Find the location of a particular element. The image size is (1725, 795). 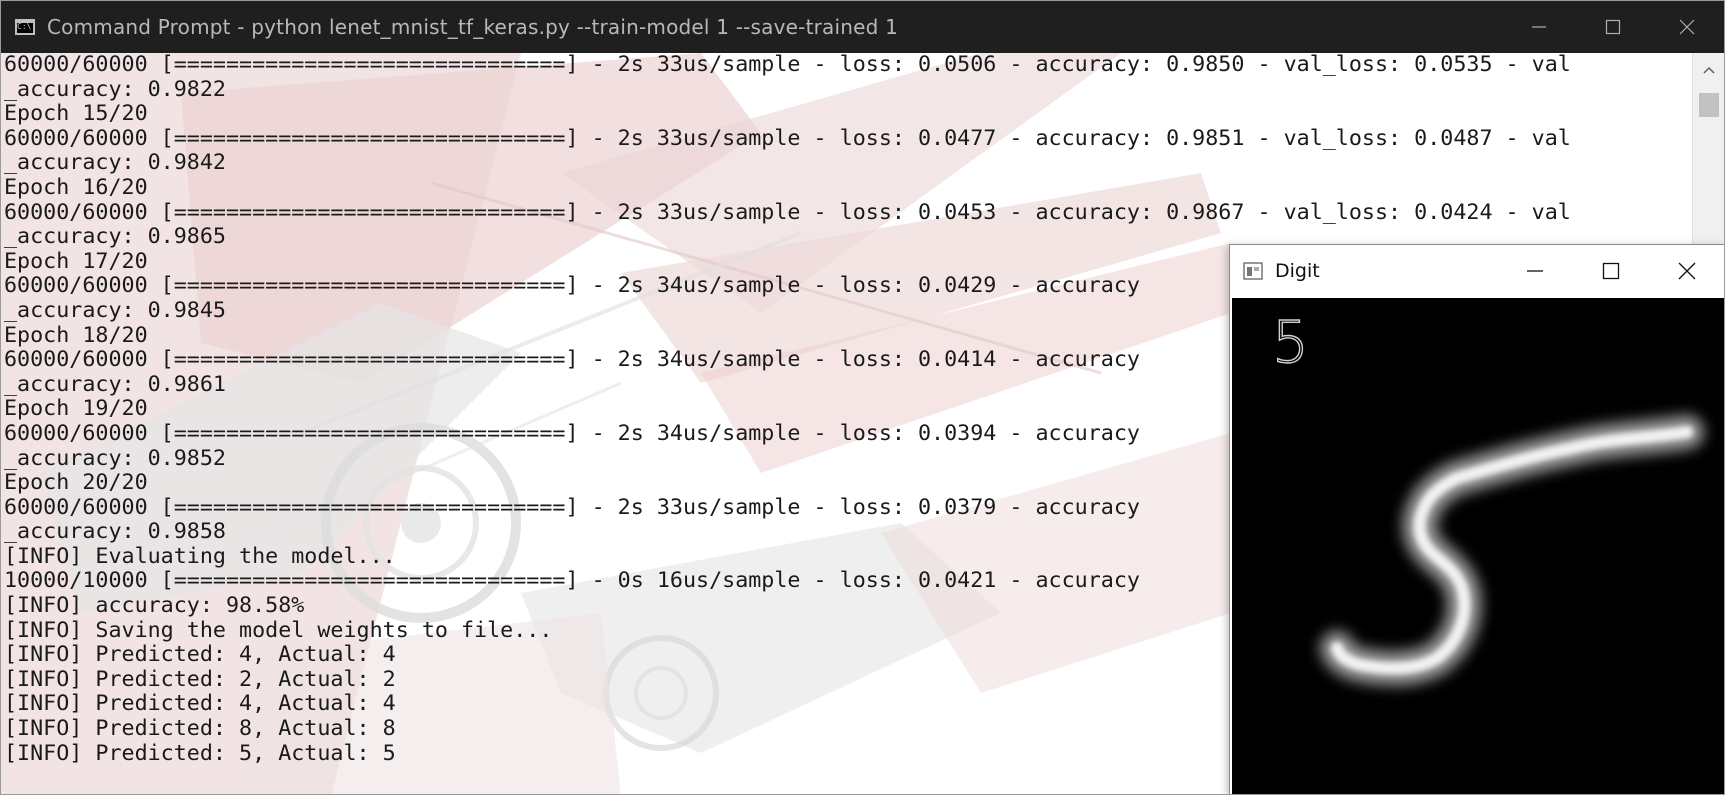

scroll-thumb is located at coordinates (1709, 105).